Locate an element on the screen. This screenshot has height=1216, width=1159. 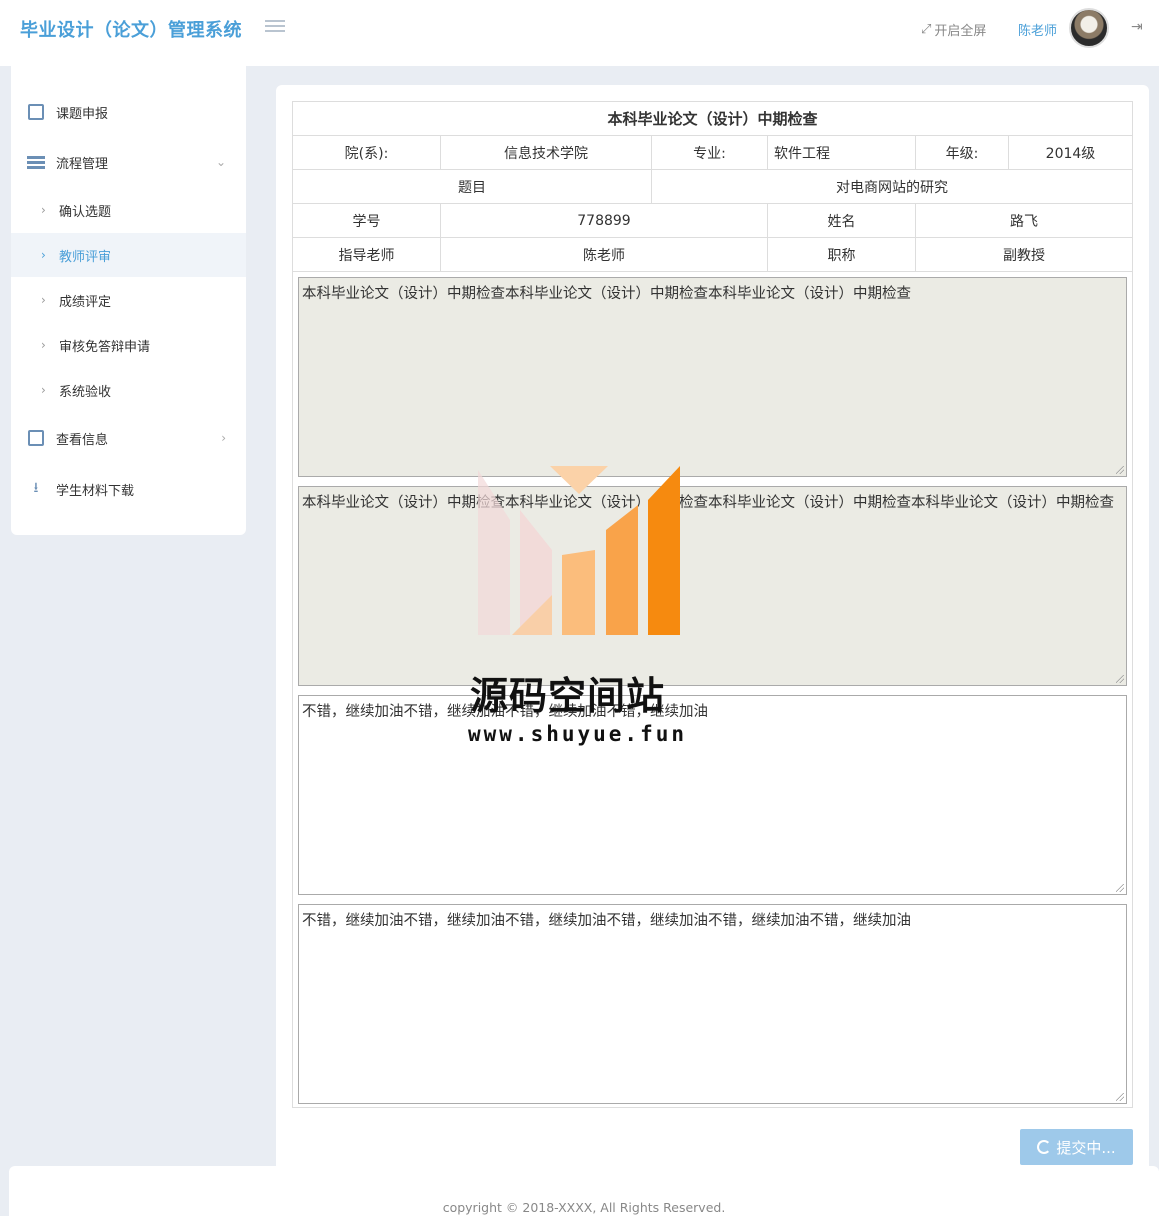
checkbox-icon is located at coordinates (36, 112).